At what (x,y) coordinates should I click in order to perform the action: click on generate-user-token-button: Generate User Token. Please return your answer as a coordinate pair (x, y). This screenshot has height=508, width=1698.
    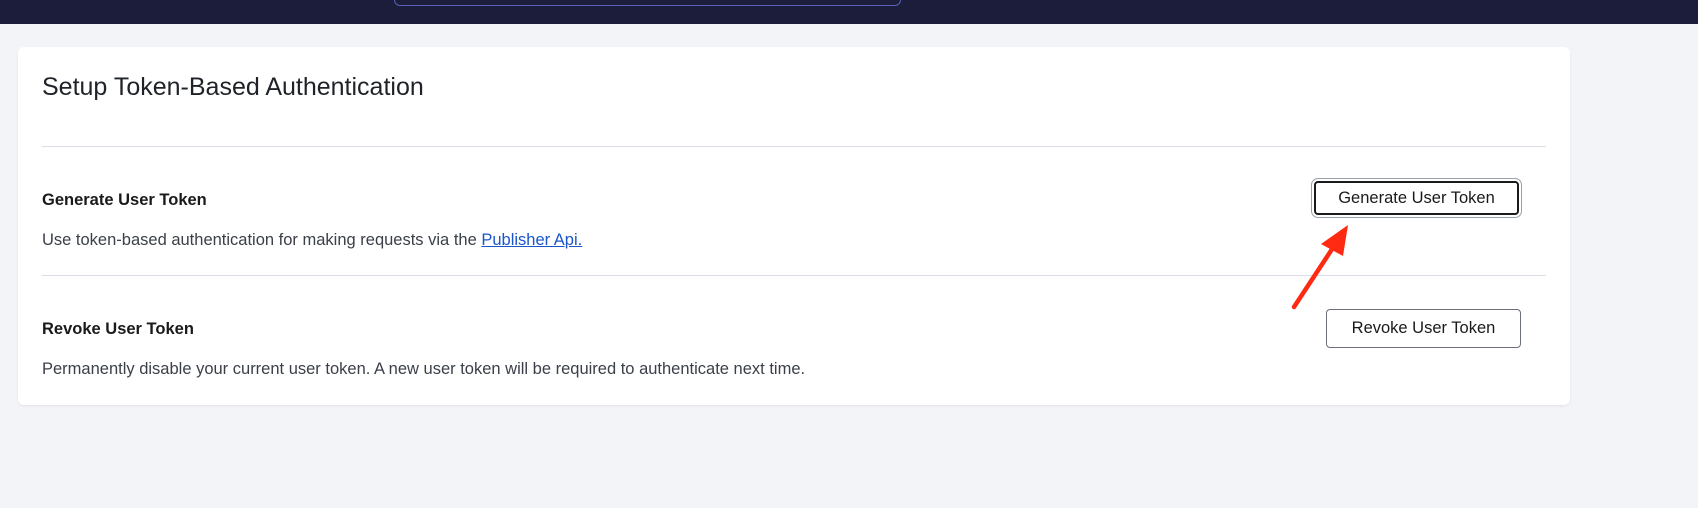
    Looking at the image, I should click on (1416, 198).